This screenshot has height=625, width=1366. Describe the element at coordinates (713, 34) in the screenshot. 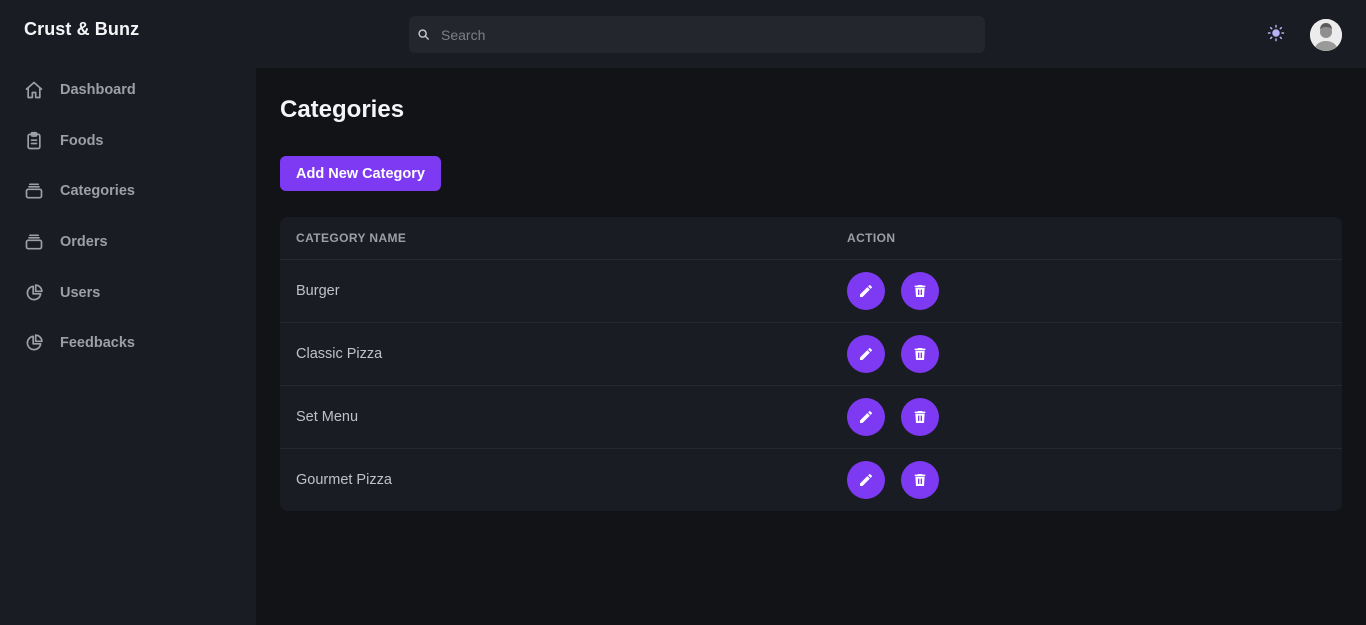

I see `search-input` at that location.